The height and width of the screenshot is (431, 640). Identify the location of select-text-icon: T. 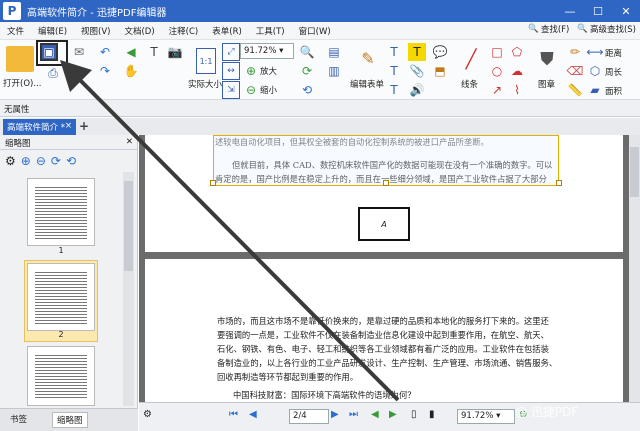
(154, 52).